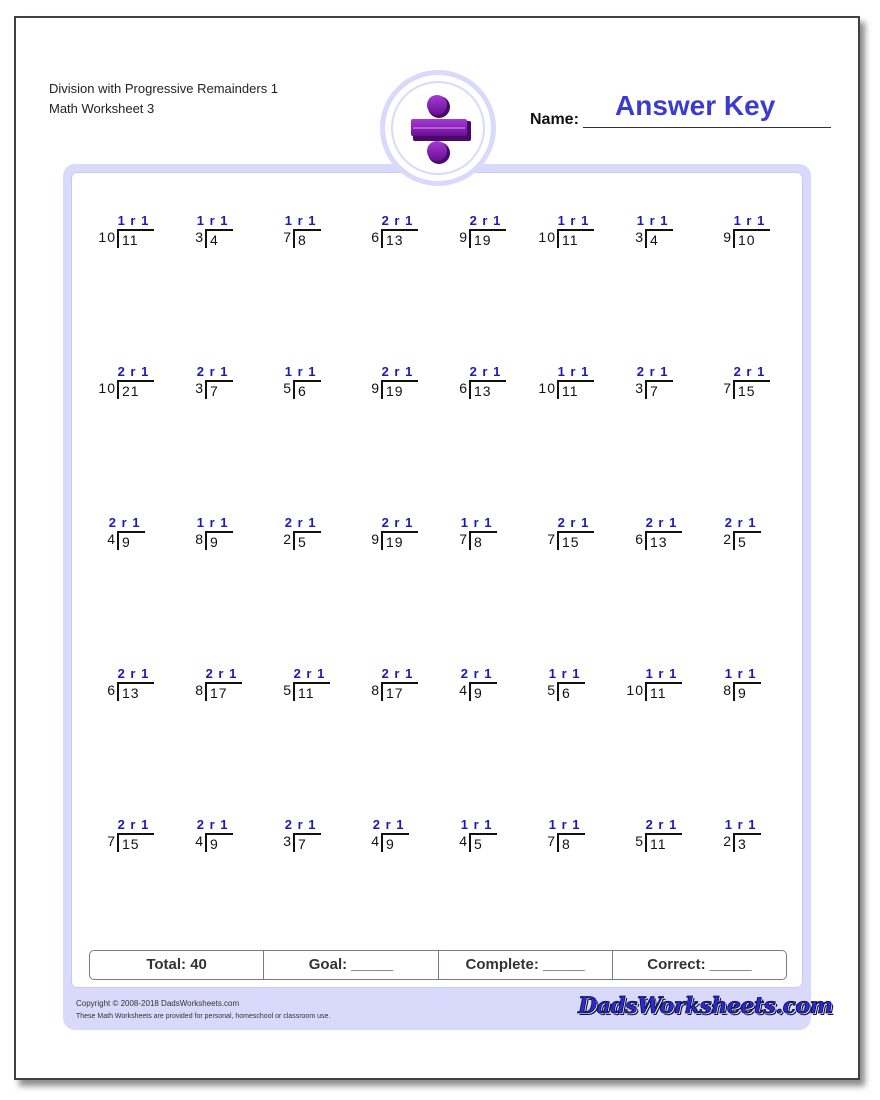 Image resolution: width=880 pixels, height=1100 pixels. Describe the element at coordinates (164, 88) in the screenshot. I see `worksheet-title-line1: Division with Progressive Remainders 1` at that location.